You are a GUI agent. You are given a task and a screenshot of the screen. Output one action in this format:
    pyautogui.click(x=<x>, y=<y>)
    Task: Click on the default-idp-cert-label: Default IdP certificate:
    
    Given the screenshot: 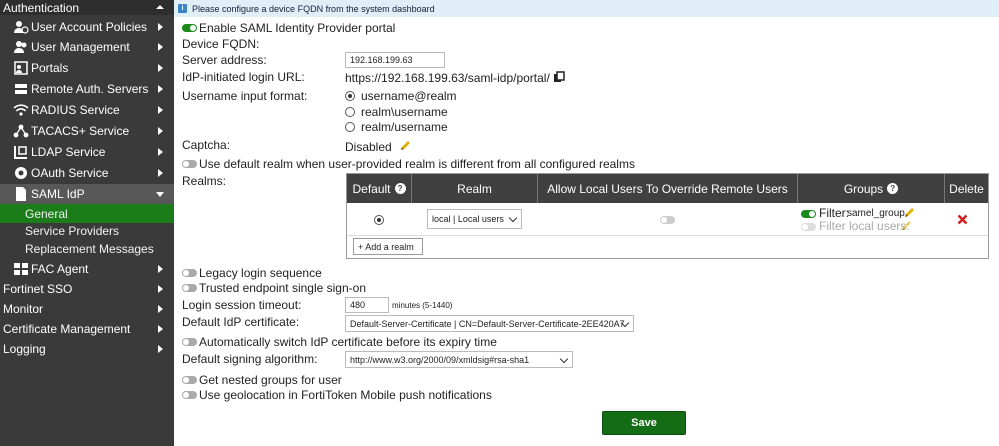 What is the action you would take?
    pyautogui.click(x=241, y=322)
    